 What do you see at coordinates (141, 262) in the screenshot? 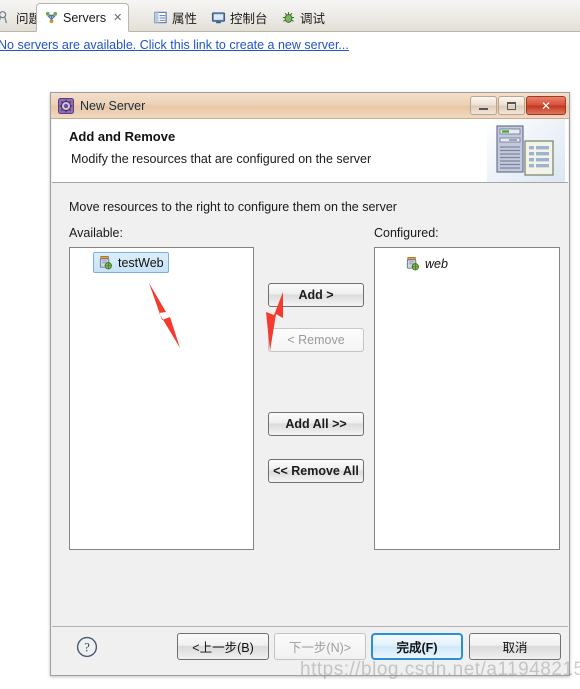
I see `list-item-label: testWeb` at bounding box center [141, 262].